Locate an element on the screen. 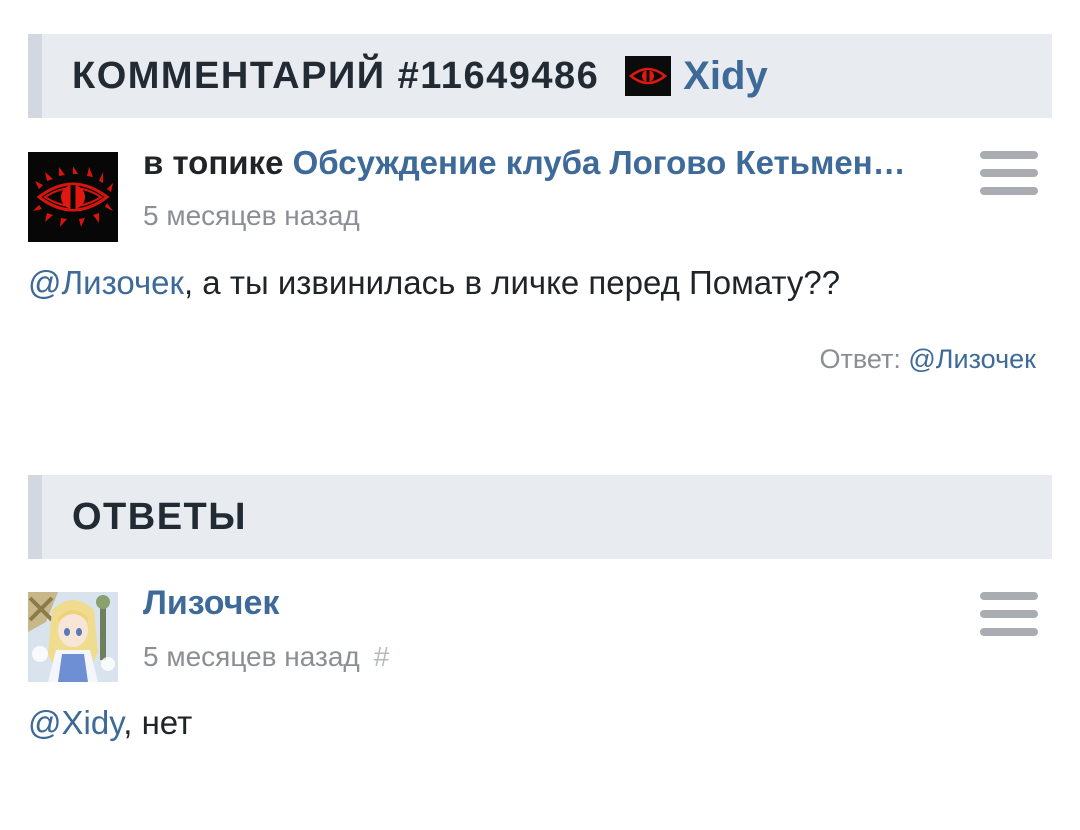 The image size is (1080, 830). topic-prefix: в топике is located at coordinates (213, 162).